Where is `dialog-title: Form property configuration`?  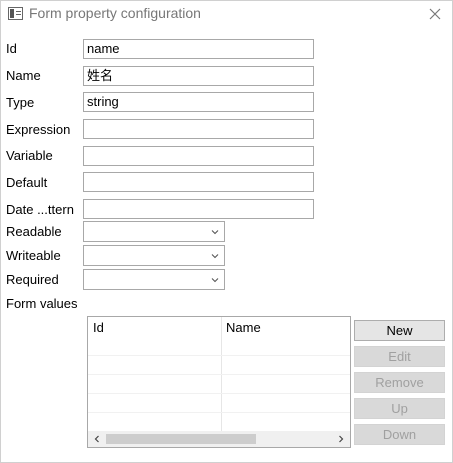
dialog-title: Form property configuration is located at coordinates (115, 13).